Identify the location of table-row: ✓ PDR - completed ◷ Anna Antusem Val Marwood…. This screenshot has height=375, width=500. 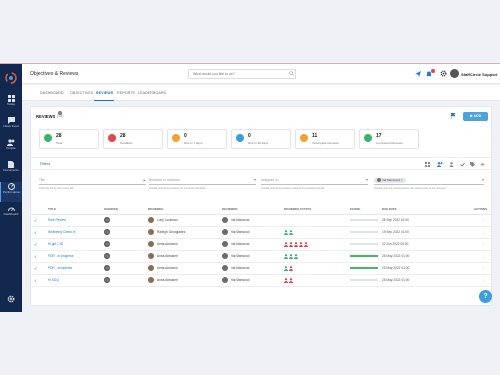
(261, 268).